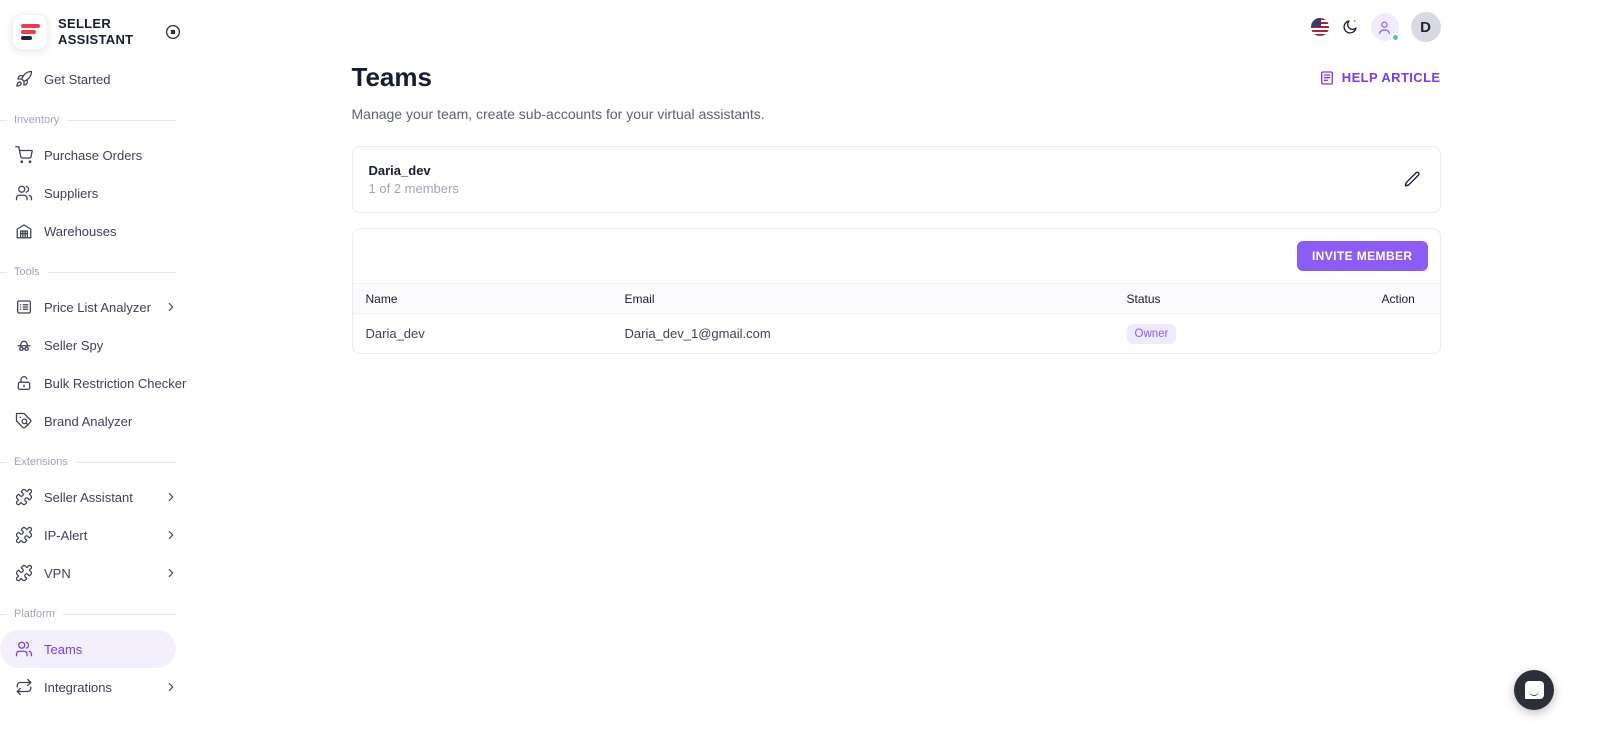 This screenshot has width=1600, height=731. Describe the element at coordinates (1362, 256) in the screenshot. I see `invite-member-button: INVITE MEMBER` at that location.